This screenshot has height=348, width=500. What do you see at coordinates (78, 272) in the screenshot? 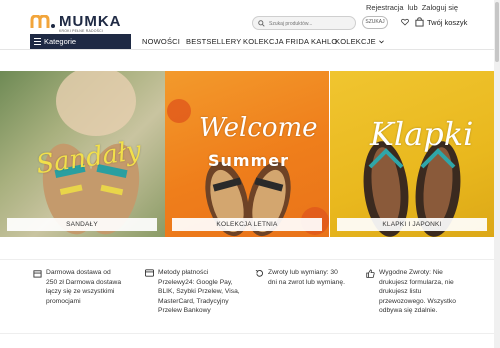
I see `benefit-line: Darmowa dostawa od` at bounding box center [78, 272].